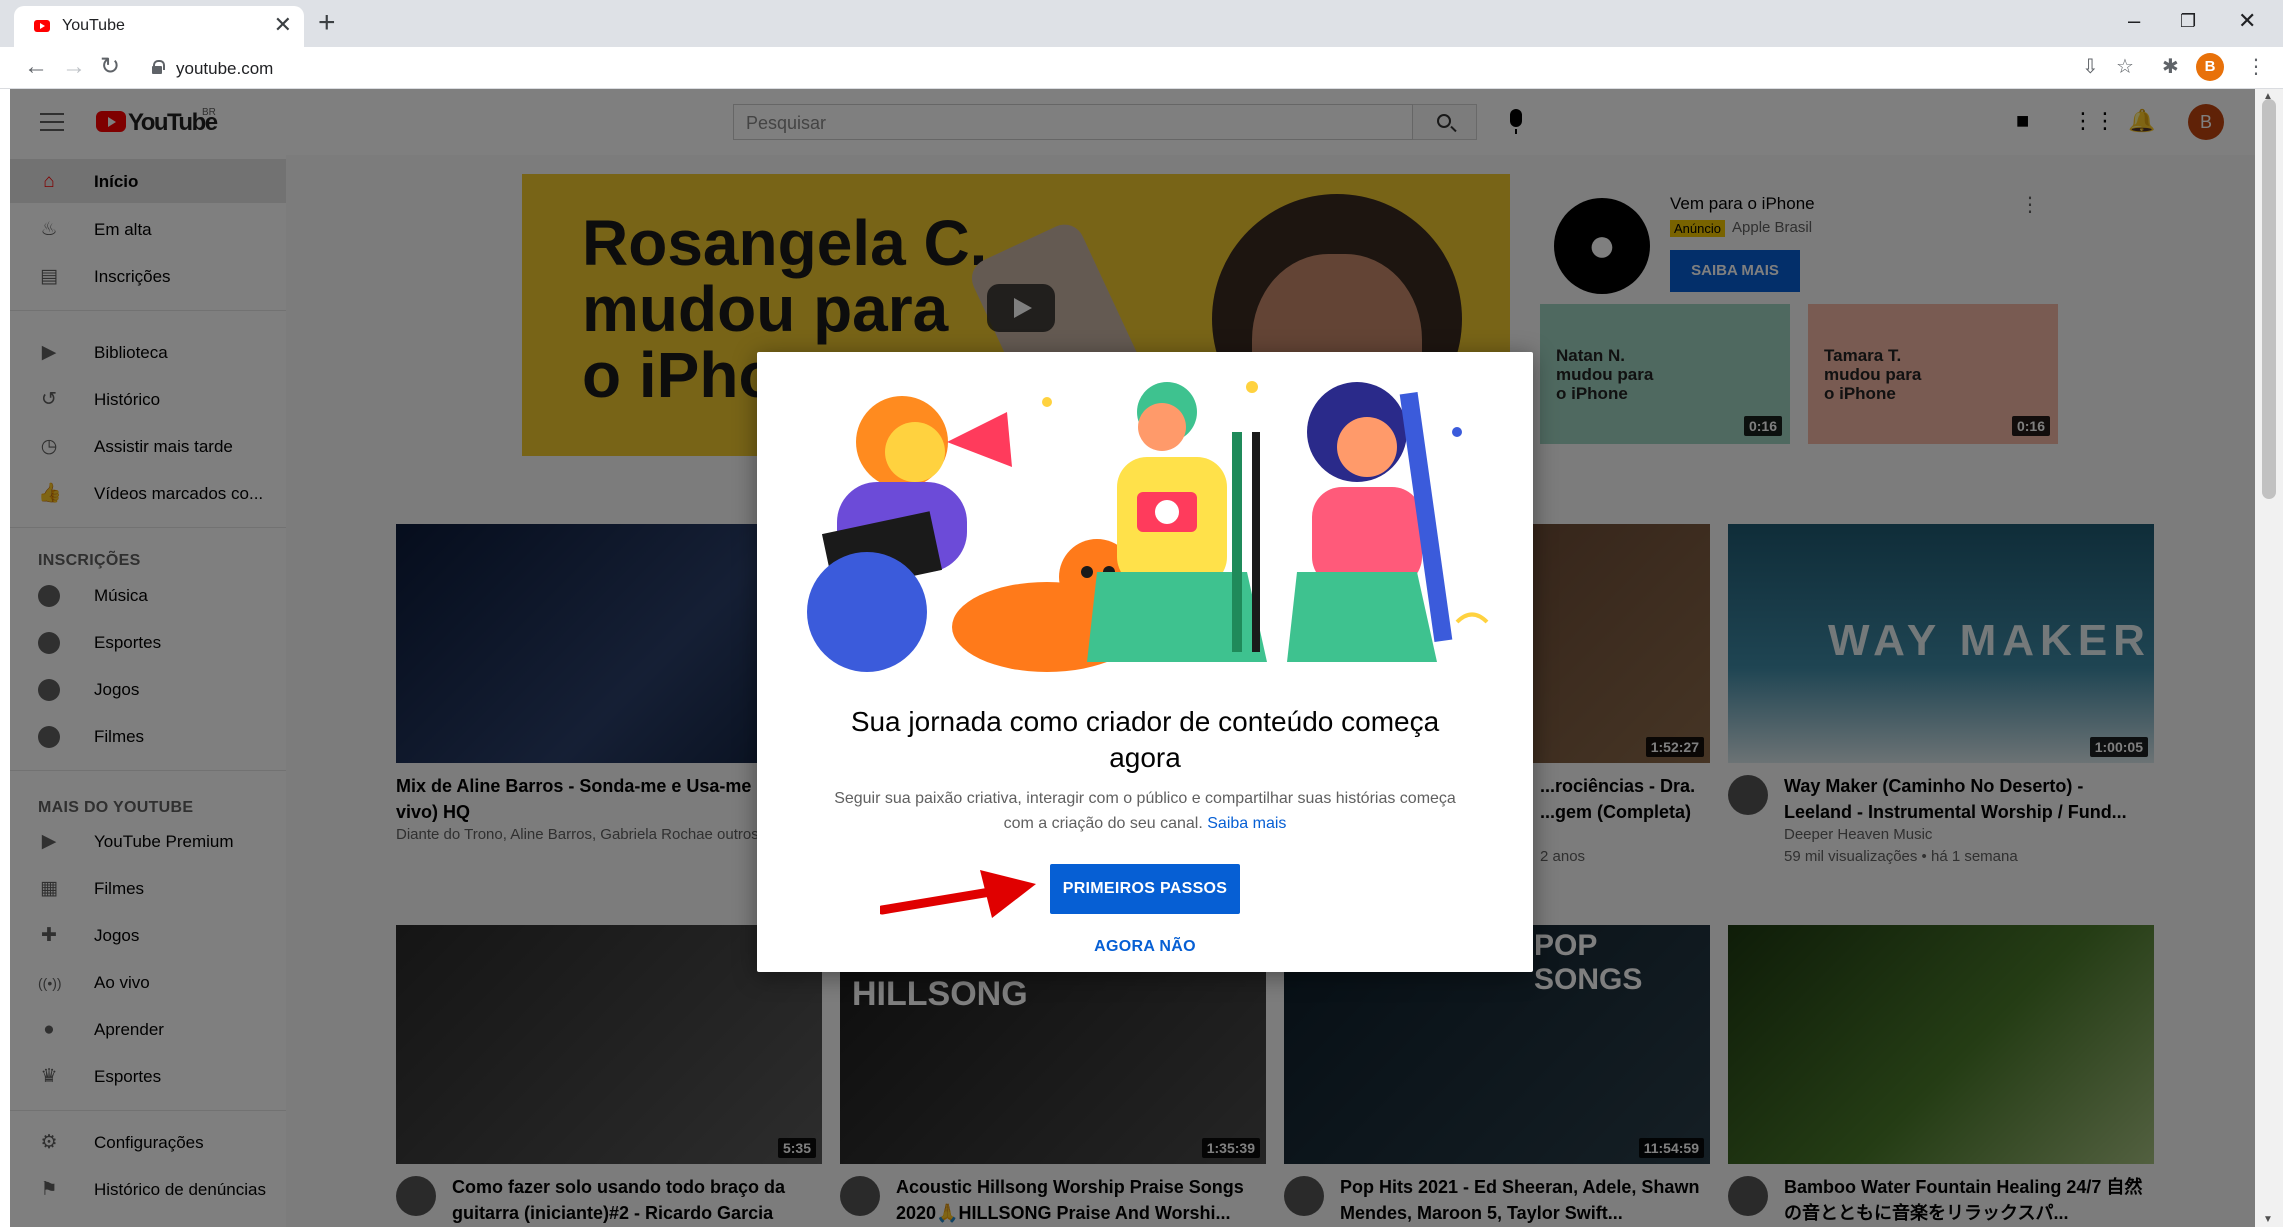 The image size is (2283, 1227). Describe the element at coordinates (2269, 658) in the screenshot. I see `page-scrollbar: ▲ ▼` at that location.